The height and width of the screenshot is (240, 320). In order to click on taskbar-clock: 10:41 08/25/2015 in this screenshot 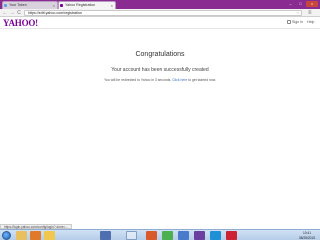, I will do `click(307, 235)`.